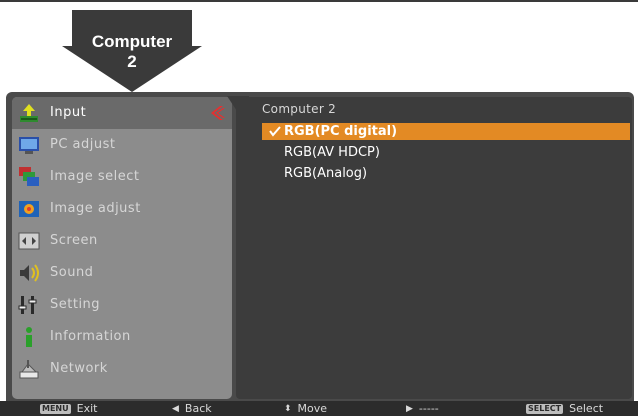  I want to click on move-label: Move, so click(312, 408).